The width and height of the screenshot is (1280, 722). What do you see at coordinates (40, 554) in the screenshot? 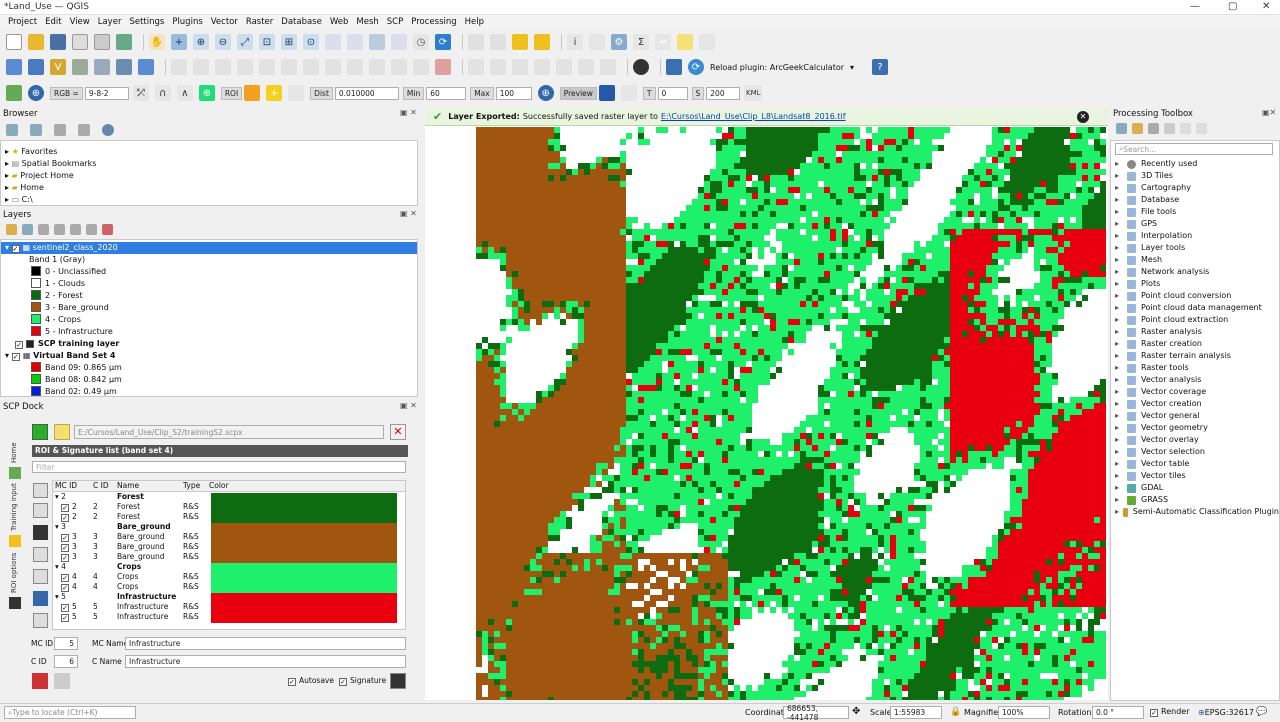
I see `plot-icon` at bounding box center [40, 554].